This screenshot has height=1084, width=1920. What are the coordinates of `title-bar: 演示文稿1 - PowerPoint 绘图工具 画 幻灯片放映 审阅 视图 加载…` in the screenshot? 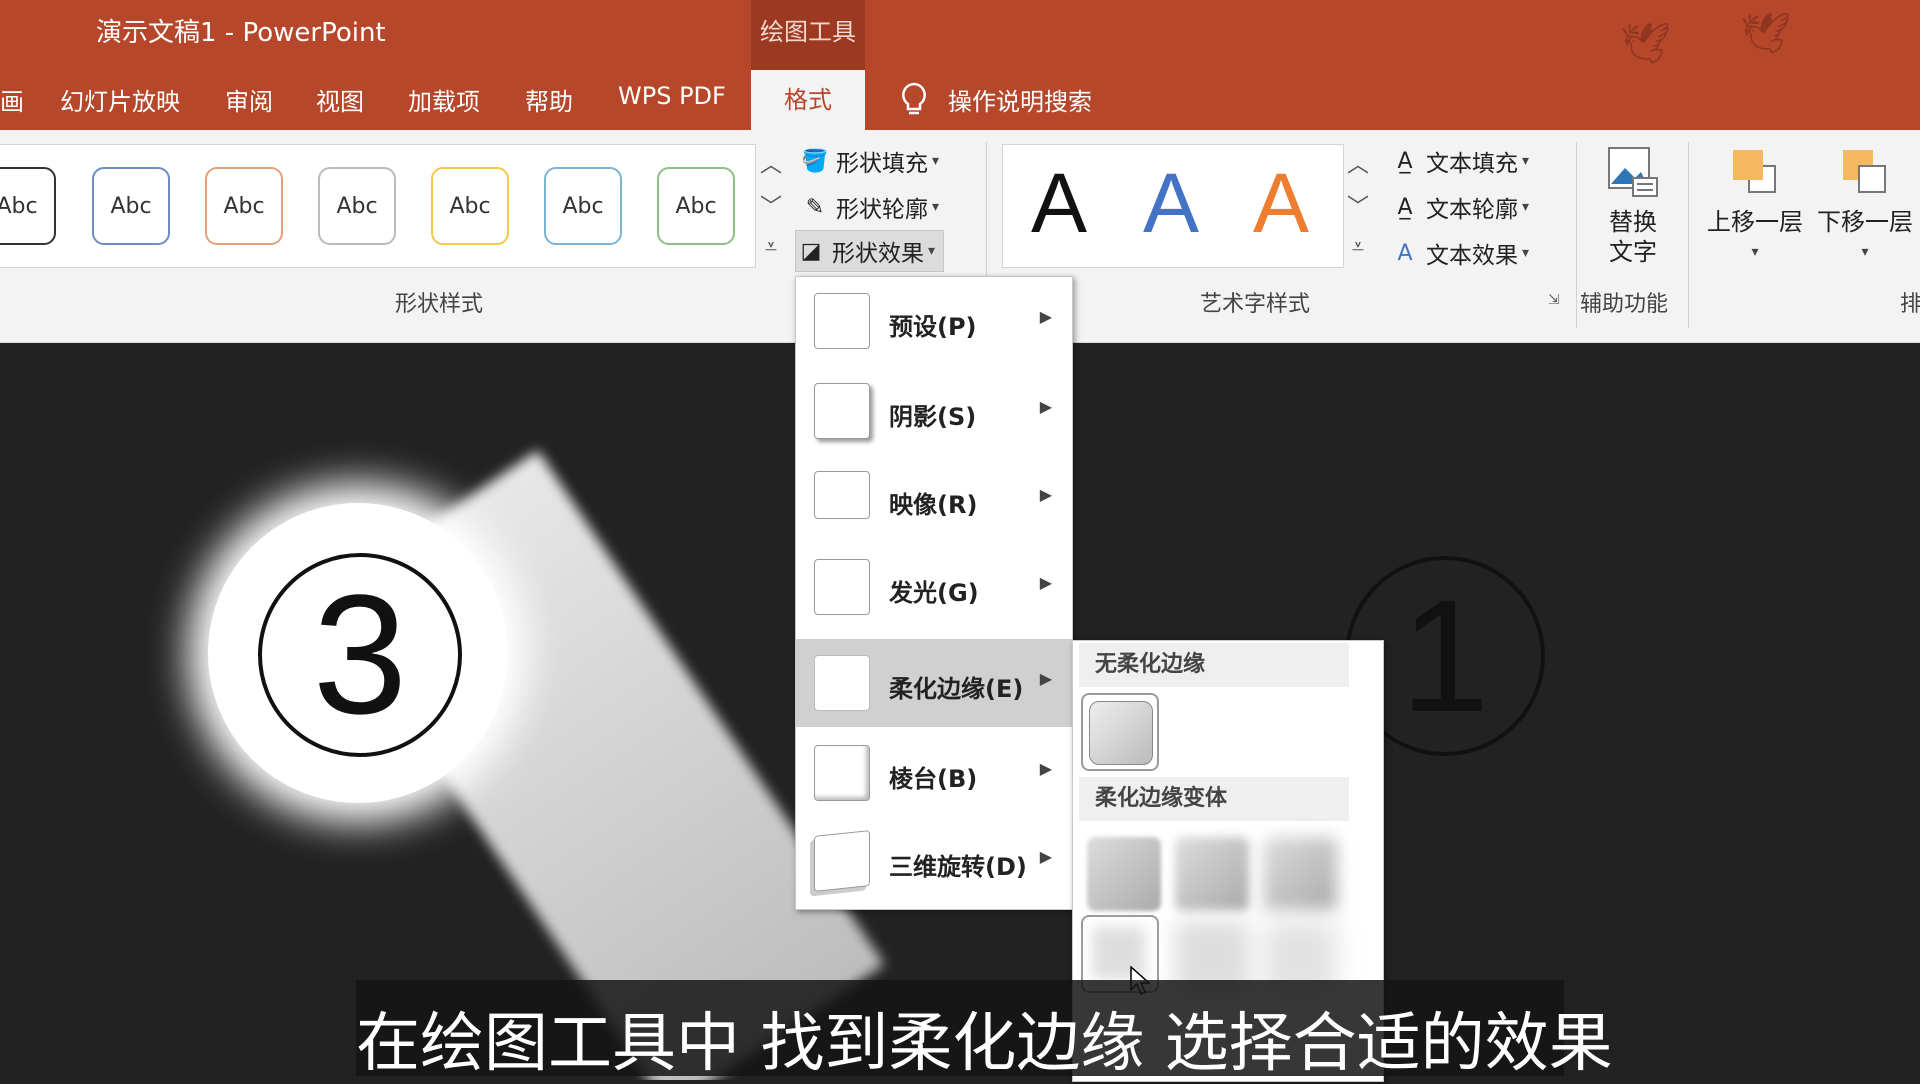 It's located at (960, 65).